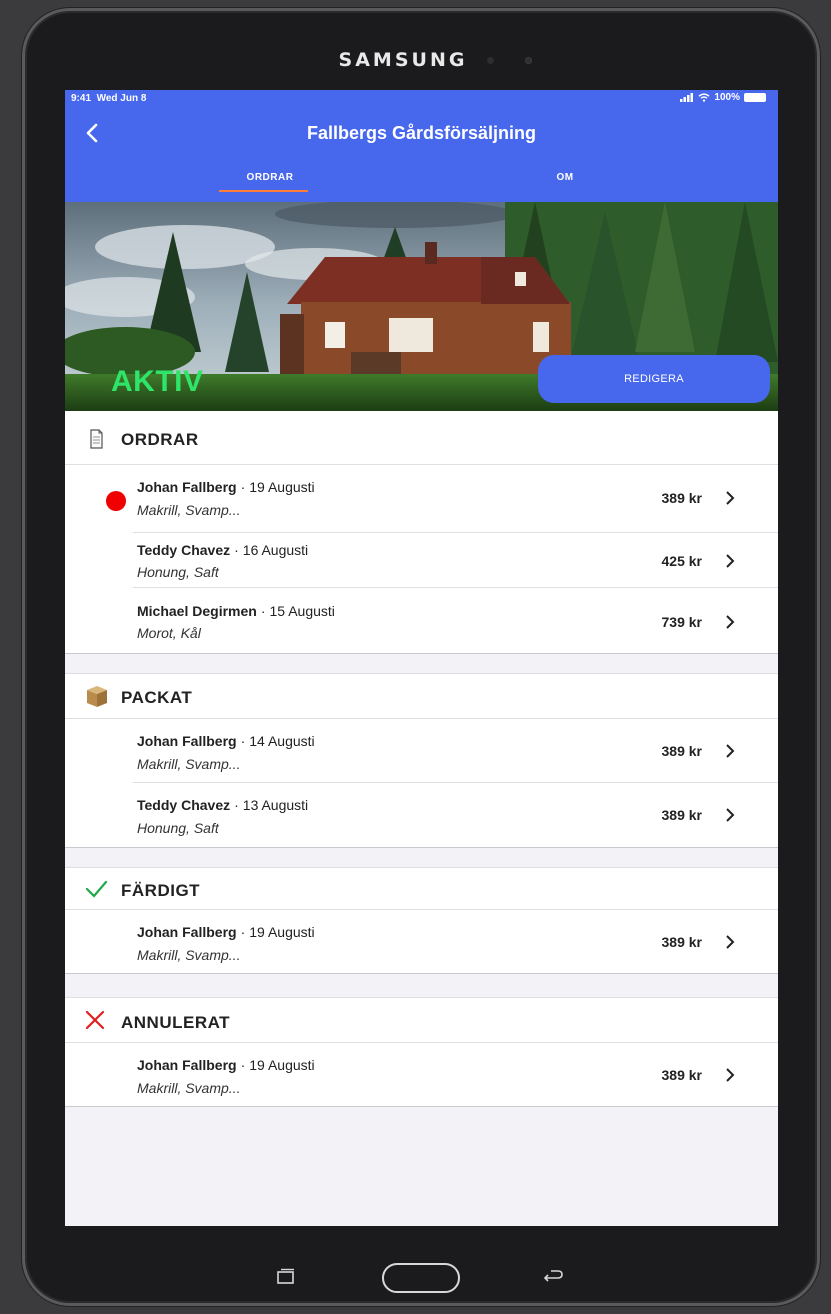 This screenshot has height=1314, width=831. Describe the element at coordinates (97, 696) in the screenshot. I see `package-icon` at that location.